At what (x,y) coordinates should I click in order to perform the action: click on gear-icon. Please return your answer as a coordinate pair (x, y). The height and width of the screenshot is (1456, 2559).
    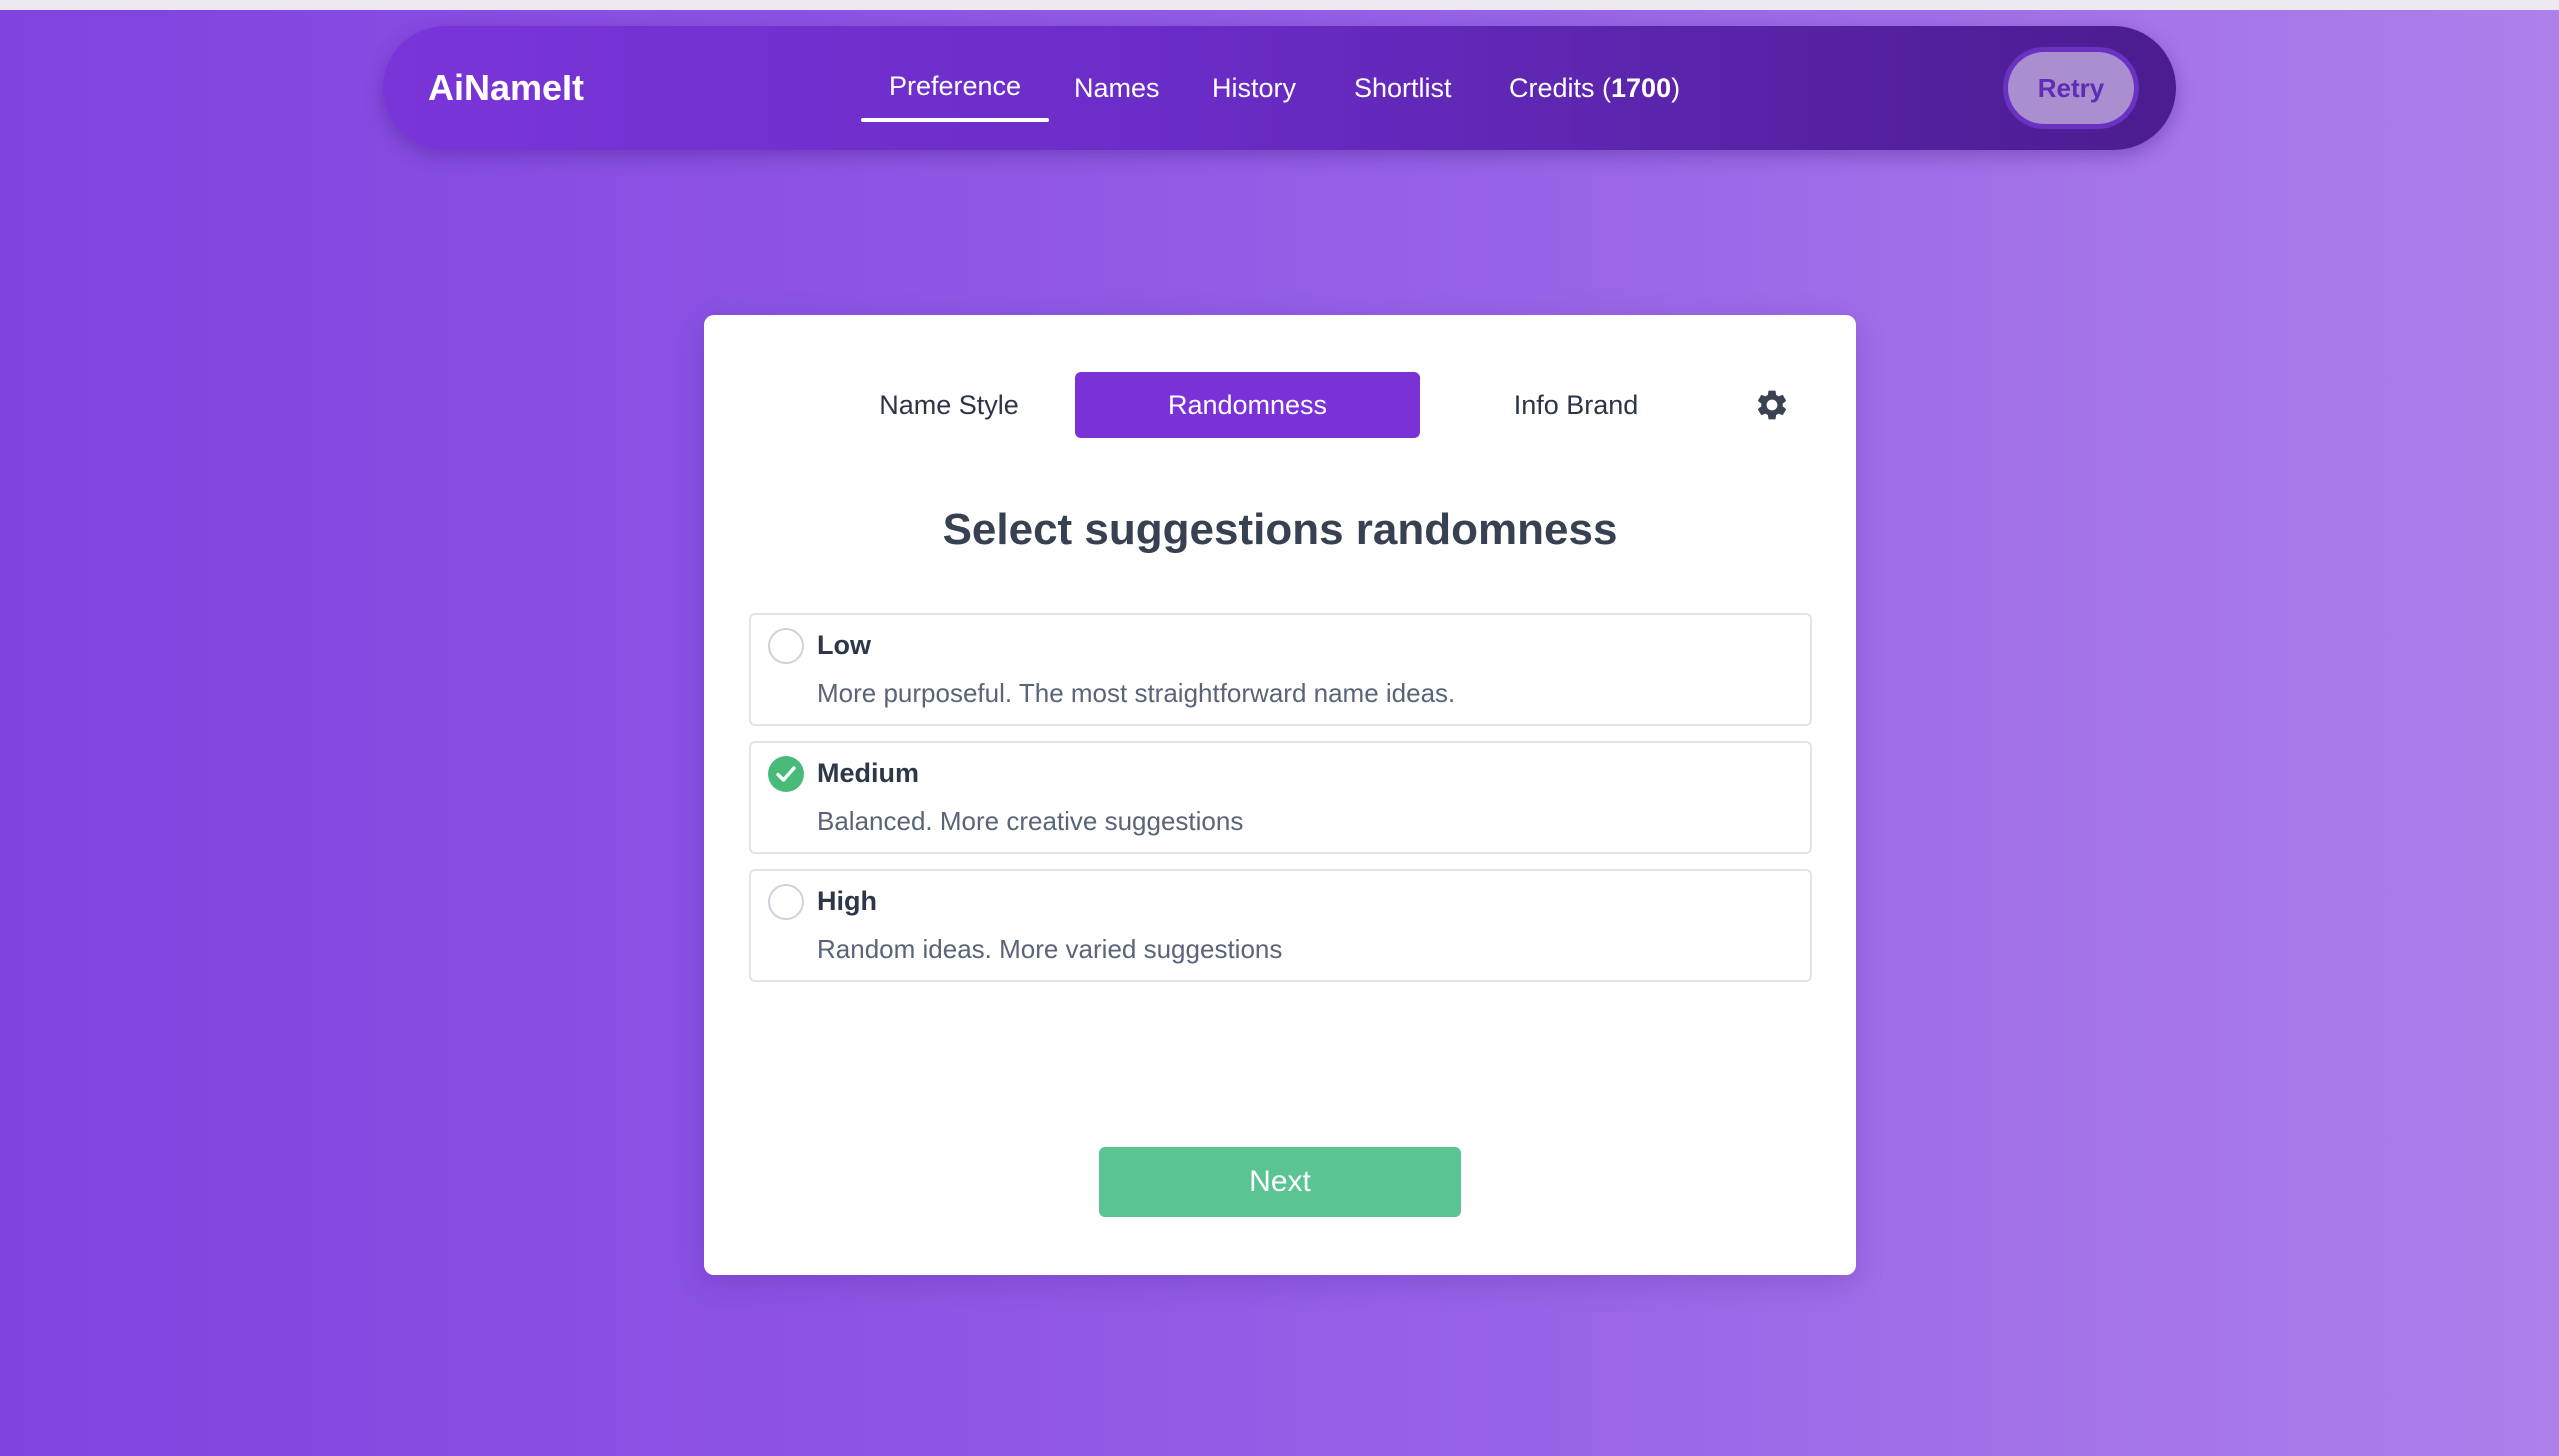
    Looking at the image, I should click on (1772, 405).